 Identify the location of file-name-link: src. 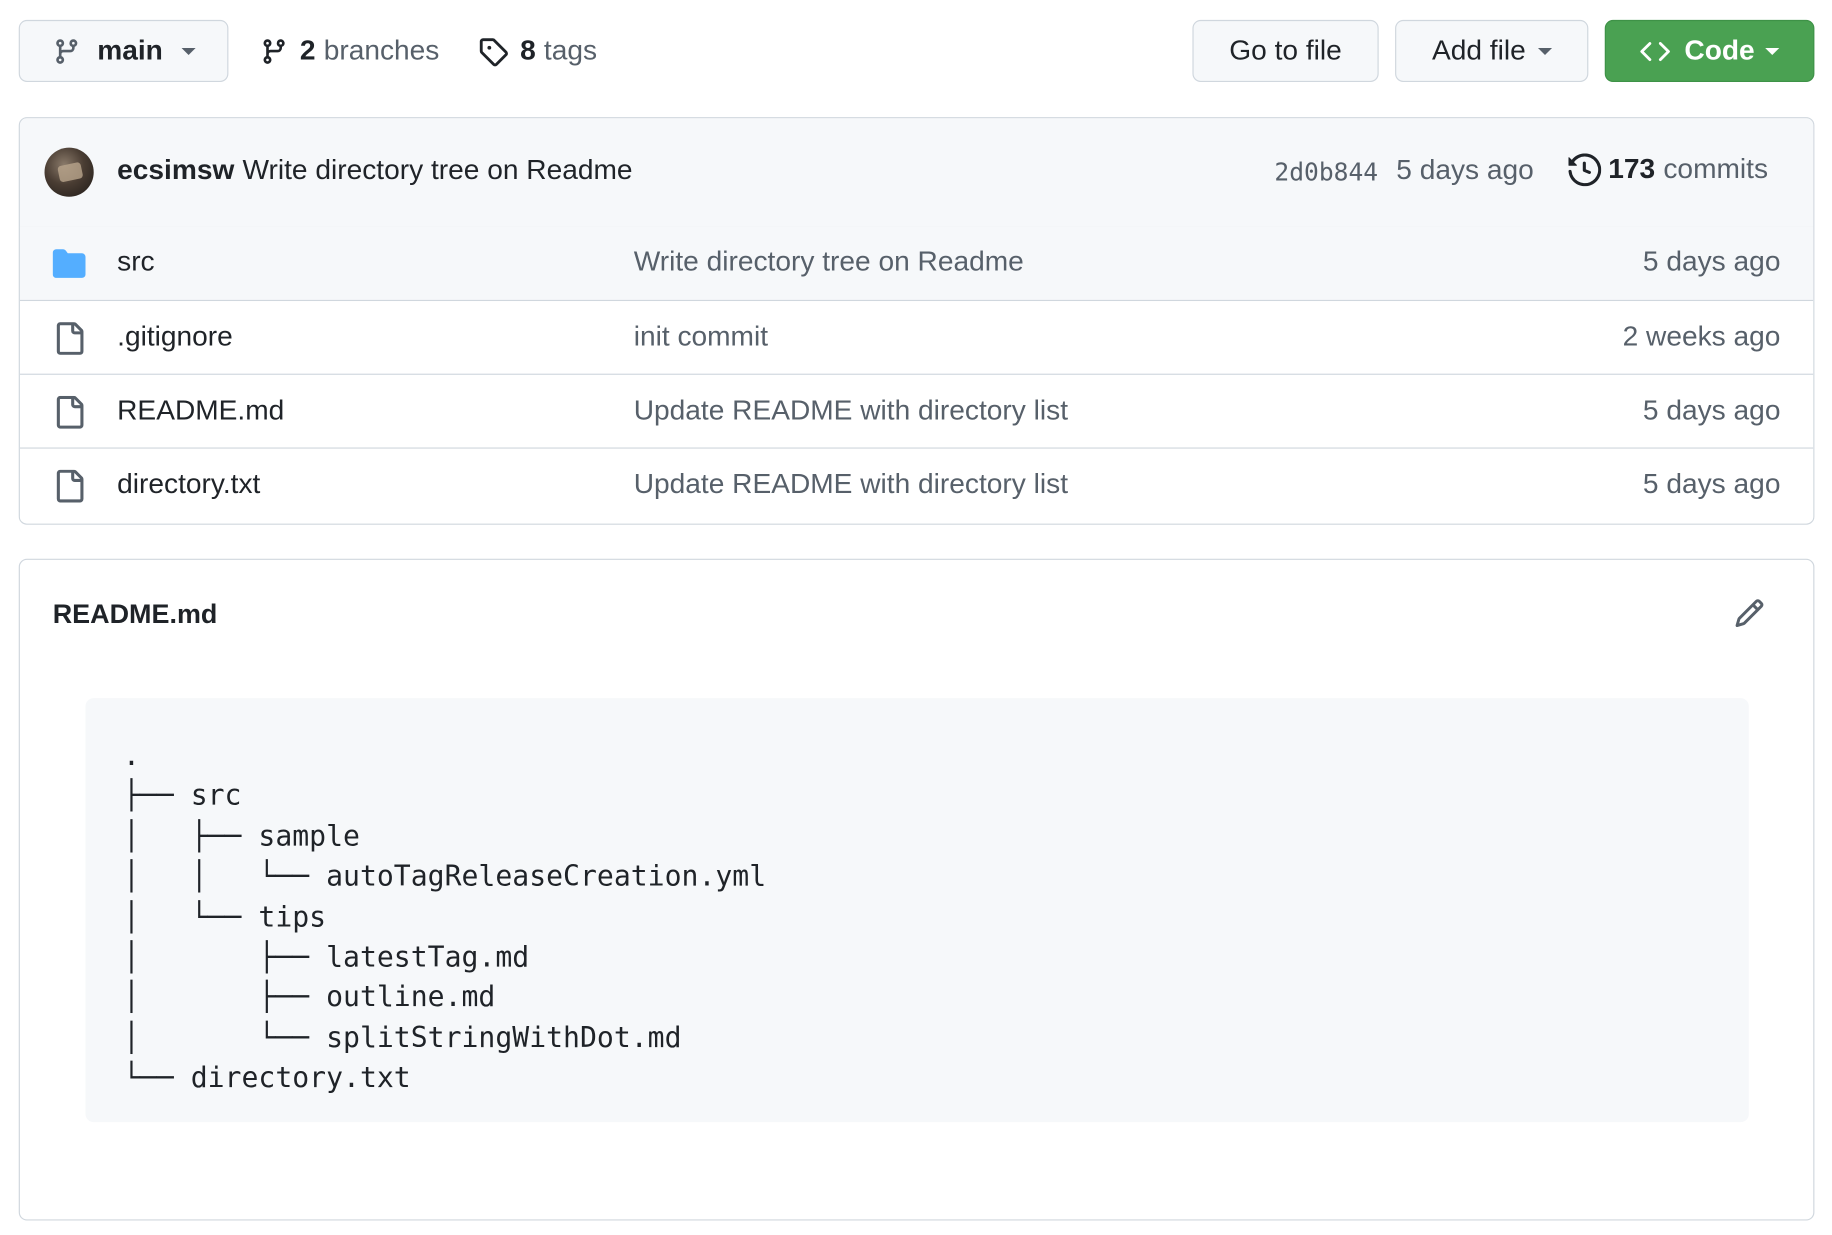
(135, 262).